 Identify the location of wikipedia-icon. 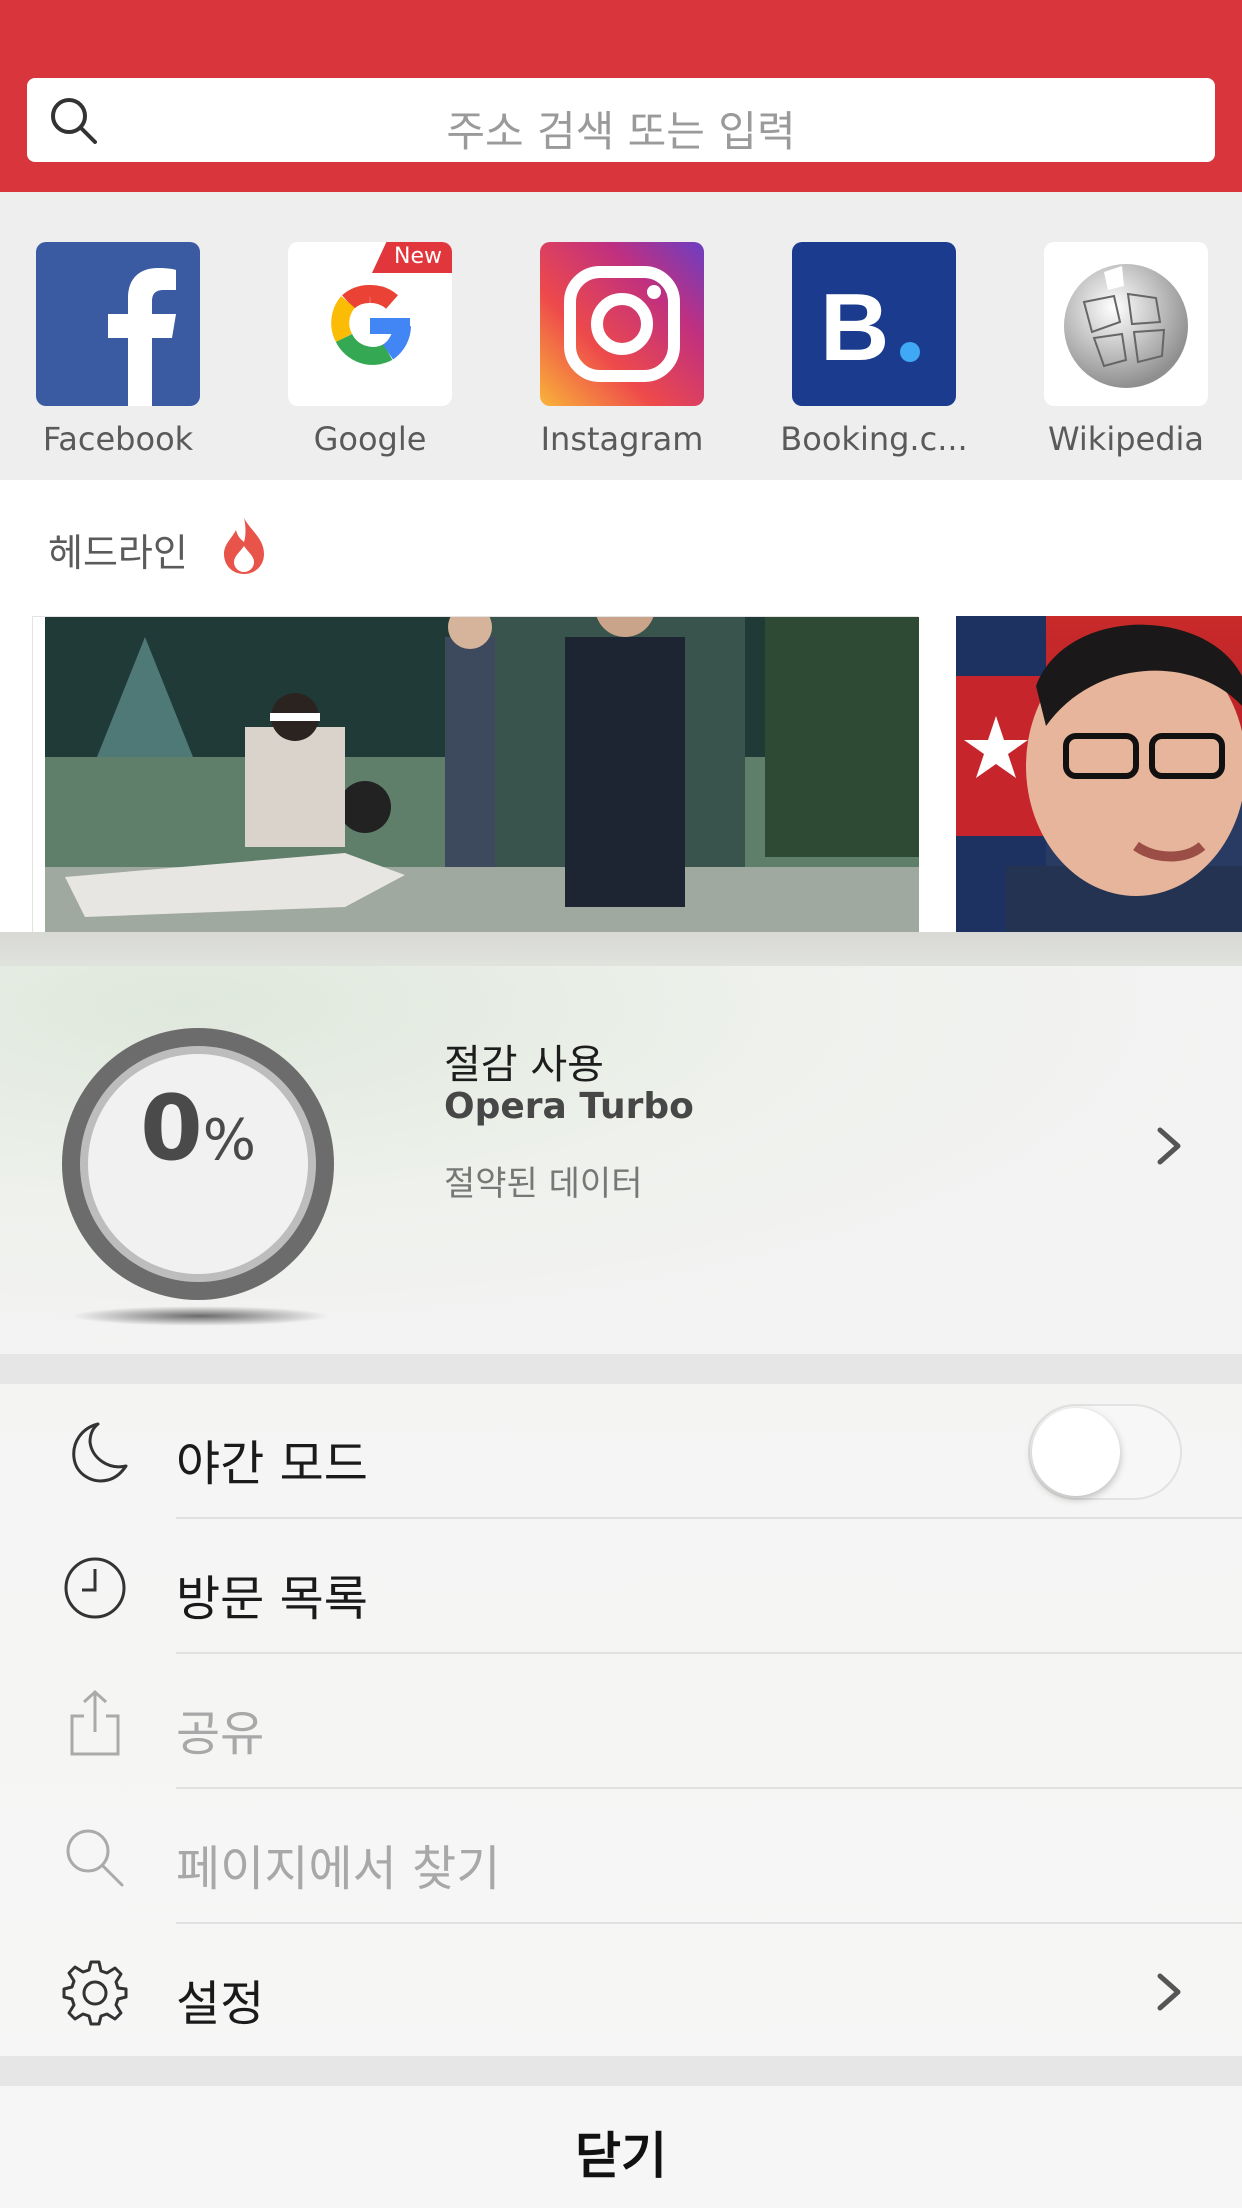
(1126, 324).